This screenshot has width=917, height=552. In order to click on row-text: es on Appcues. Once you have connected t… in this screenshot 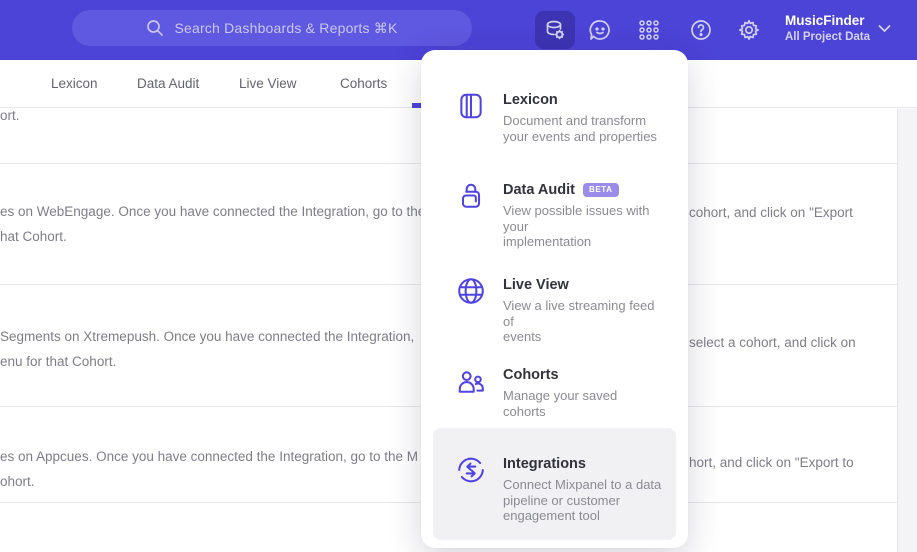, I will do `click(209, 456)`.